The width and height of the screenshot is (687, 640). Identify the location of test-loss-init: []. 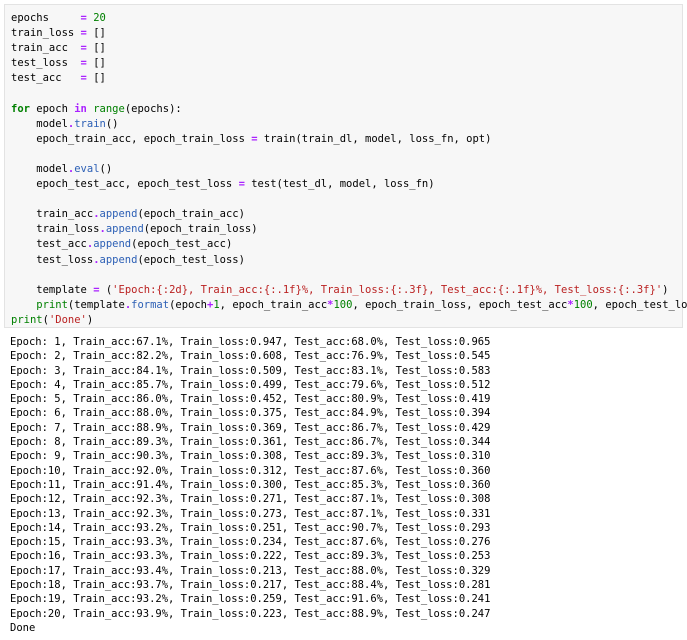
(99, 63).